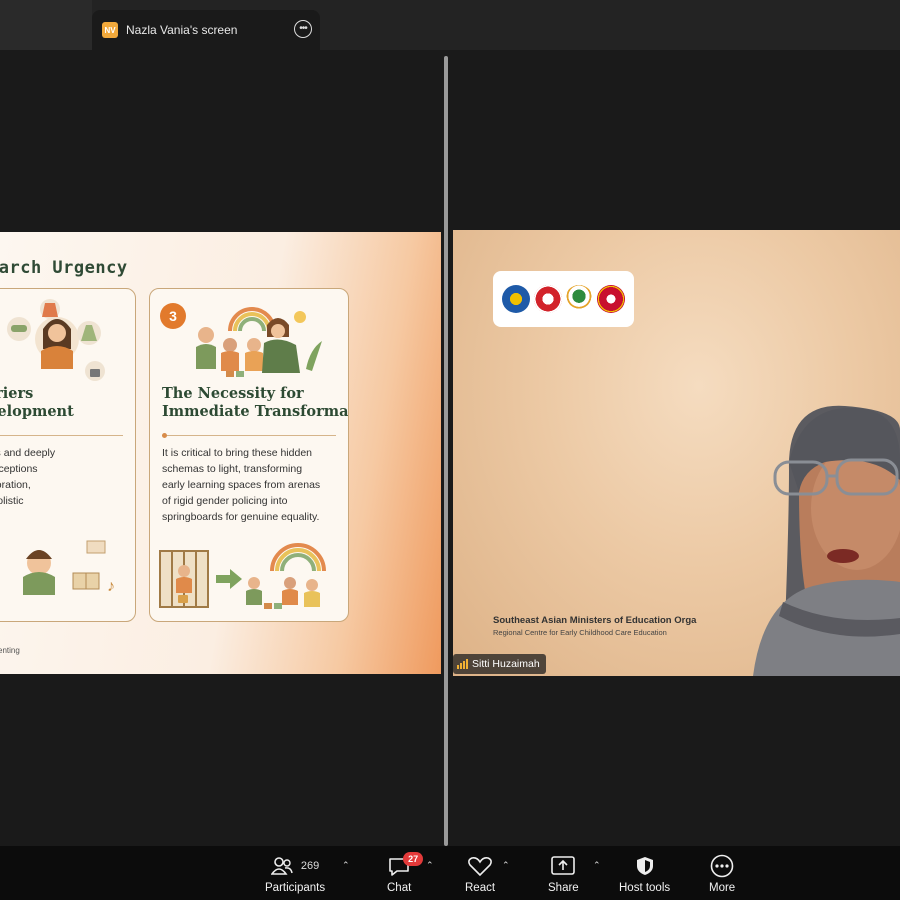 The width and height of the screenshot is (900, 900). What do you see at coordinates (506, 664) in the screenshot?
I see `participant-name: Sitti Huzaimah` at bounding box center [506, 664].